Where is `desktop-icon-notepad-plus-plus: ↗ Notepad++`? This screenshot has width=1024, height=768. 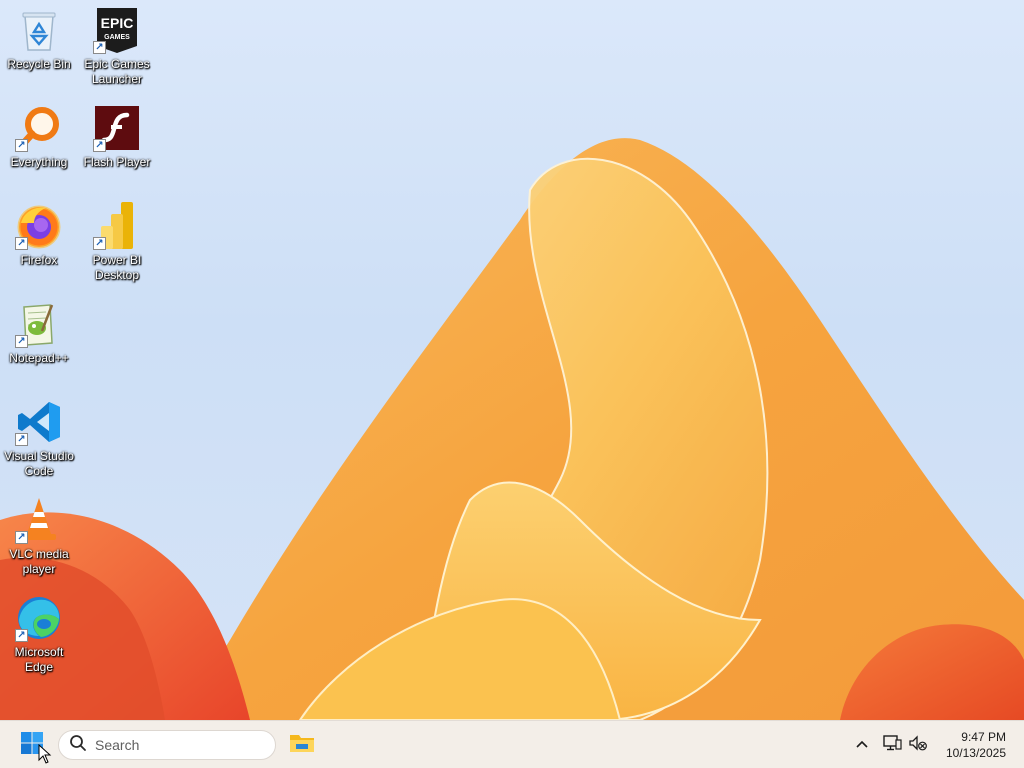
desktop-icon-notepad-plus-plus: ↗ Notepad++ is located at coordinates (39, 333).